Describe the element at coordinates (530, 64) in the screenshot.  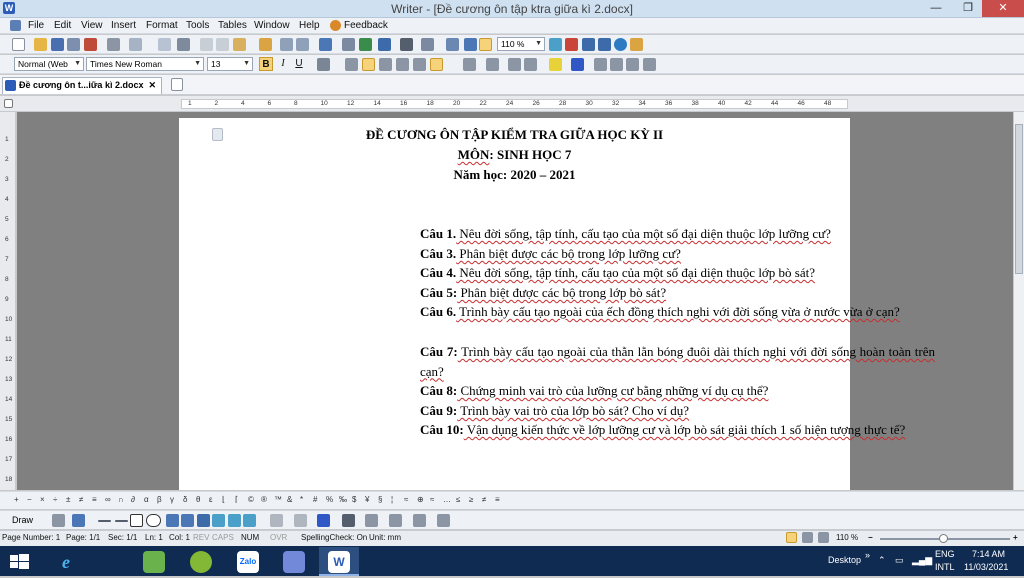
I see `increase-indent-icon` at that location.